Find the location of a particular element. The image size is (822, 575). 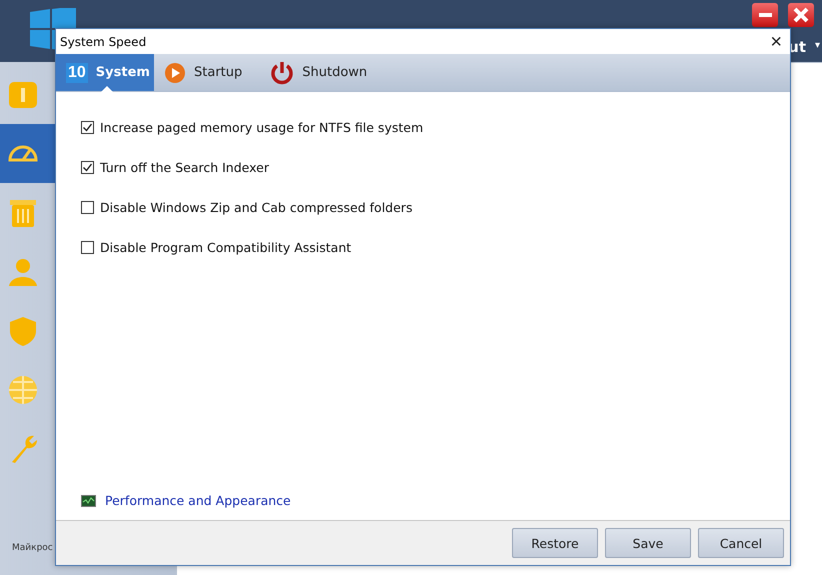

footer-text: Майкрос is located at coordinates (32, 549).